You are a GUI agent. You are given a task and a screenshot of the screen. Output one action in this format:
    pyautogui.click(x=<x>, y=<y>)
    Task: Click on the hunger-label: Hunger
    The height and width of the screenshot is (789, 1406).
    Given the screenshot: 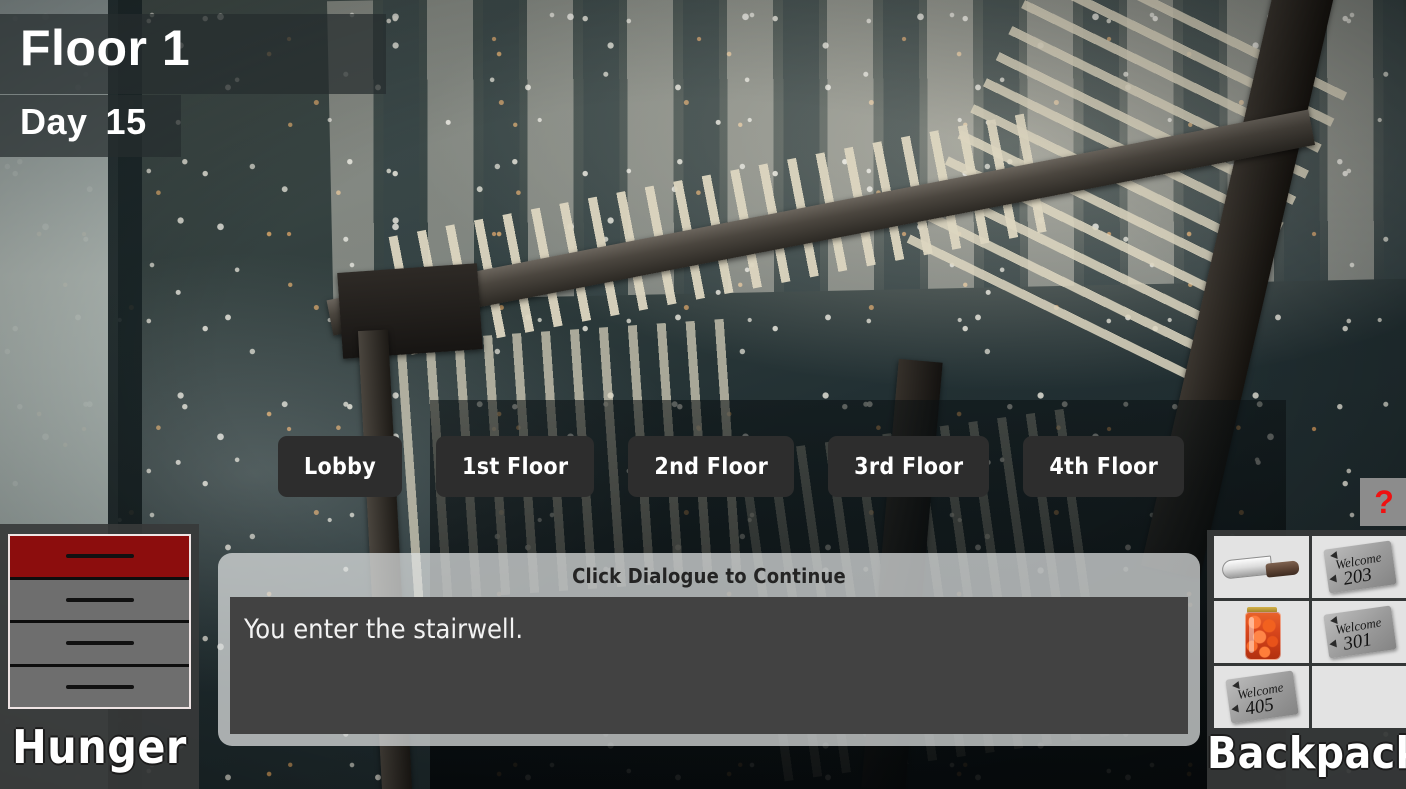 What is the action you would take?
    pyautogui.click(x=99, y=747)
    